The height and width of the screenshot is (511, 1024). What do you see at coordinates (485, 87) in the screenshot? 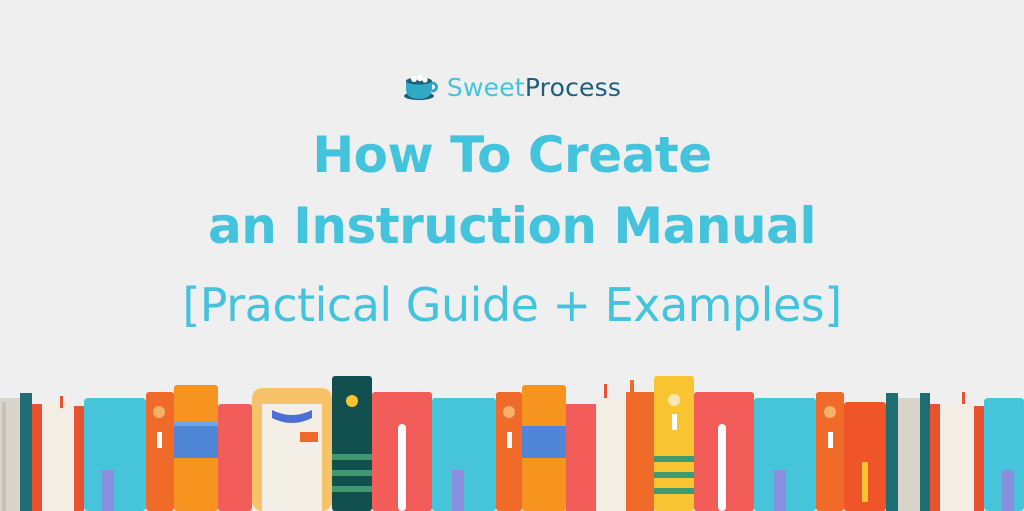
I see `brand-name-sweet: Sweet` at bounding box center [485, 87].